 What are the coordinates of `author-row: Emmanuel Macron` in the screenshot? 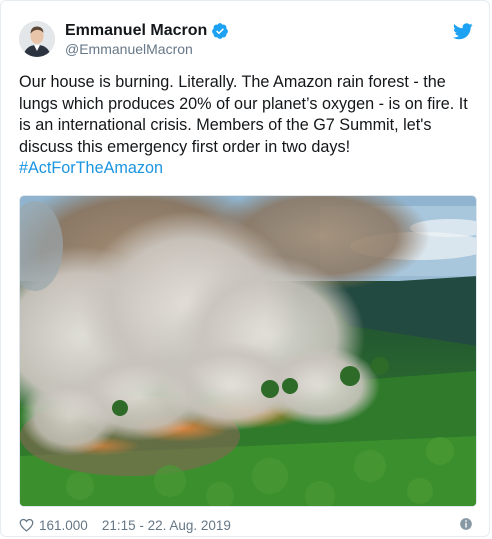 It's located at (147, 30).